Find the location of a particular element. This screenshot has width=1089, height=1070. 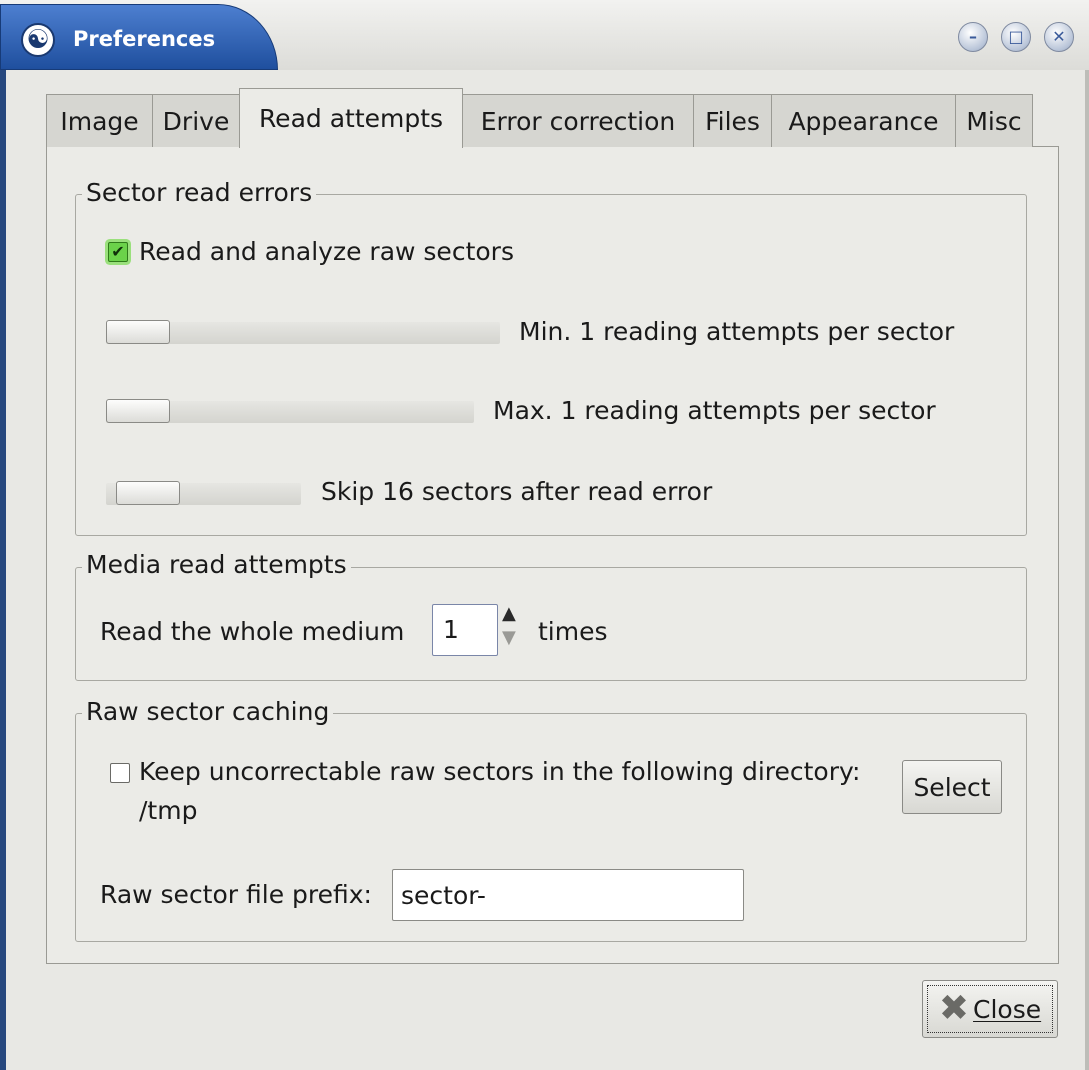

times-label: times is located at coordinates (573, 631).